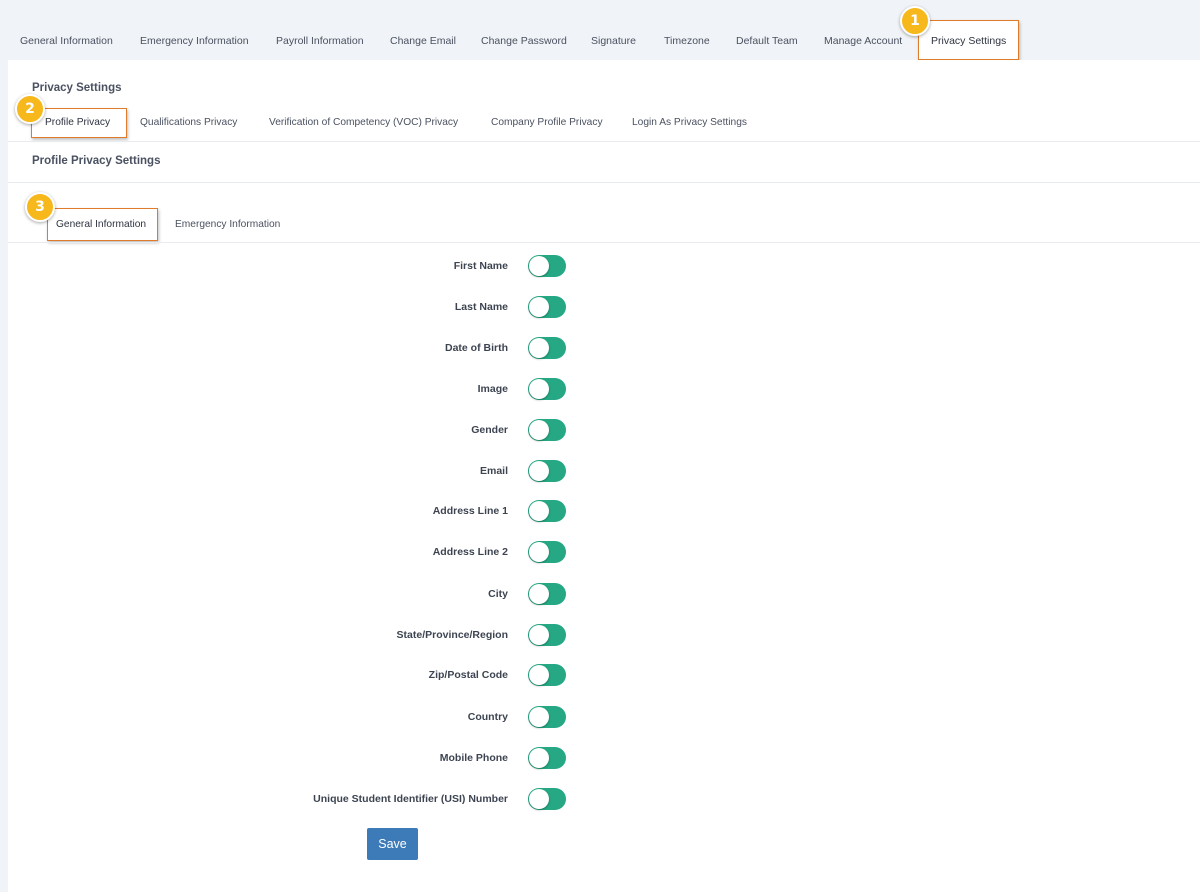  What do you see at coordinates (613, 41) in the screenshot?
I see `tab-signature: Signature` at bounding box center [613, 41].